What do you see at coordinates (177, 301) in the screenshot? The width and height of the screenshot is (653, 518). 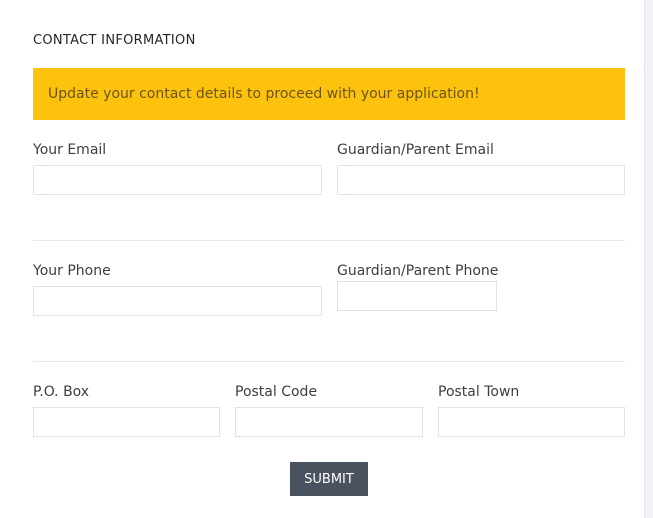 I see `your-phone-input` at bounding box center [177, 301].